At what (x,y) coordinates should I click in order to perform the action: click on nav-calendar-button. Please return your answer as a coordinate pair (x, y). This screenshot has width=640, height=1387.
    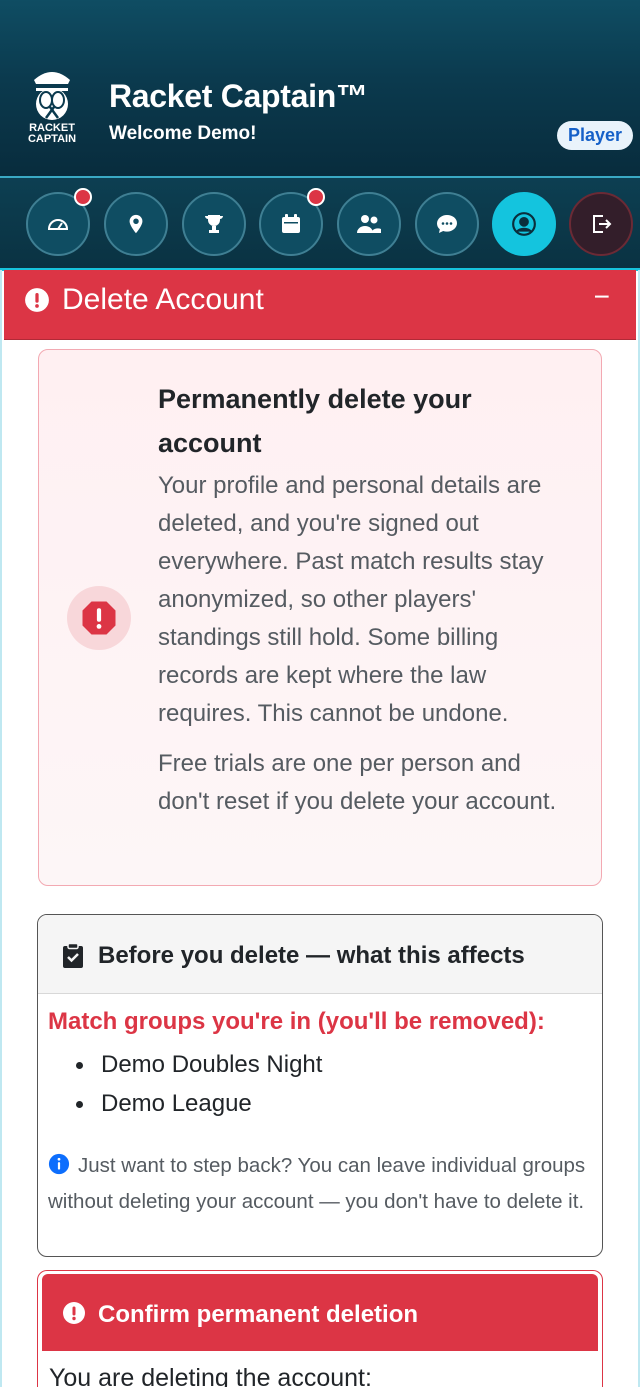
    Looking at the image, I should click on (292, 222).